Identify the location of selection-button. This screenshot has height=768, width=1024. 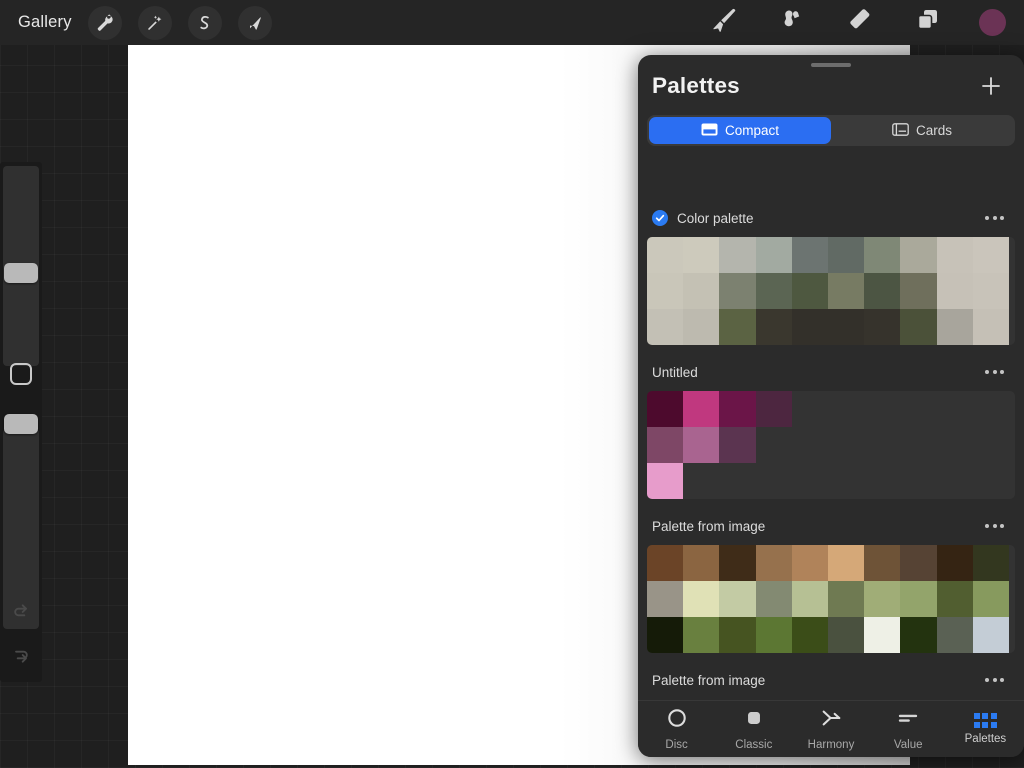
(204, 22).